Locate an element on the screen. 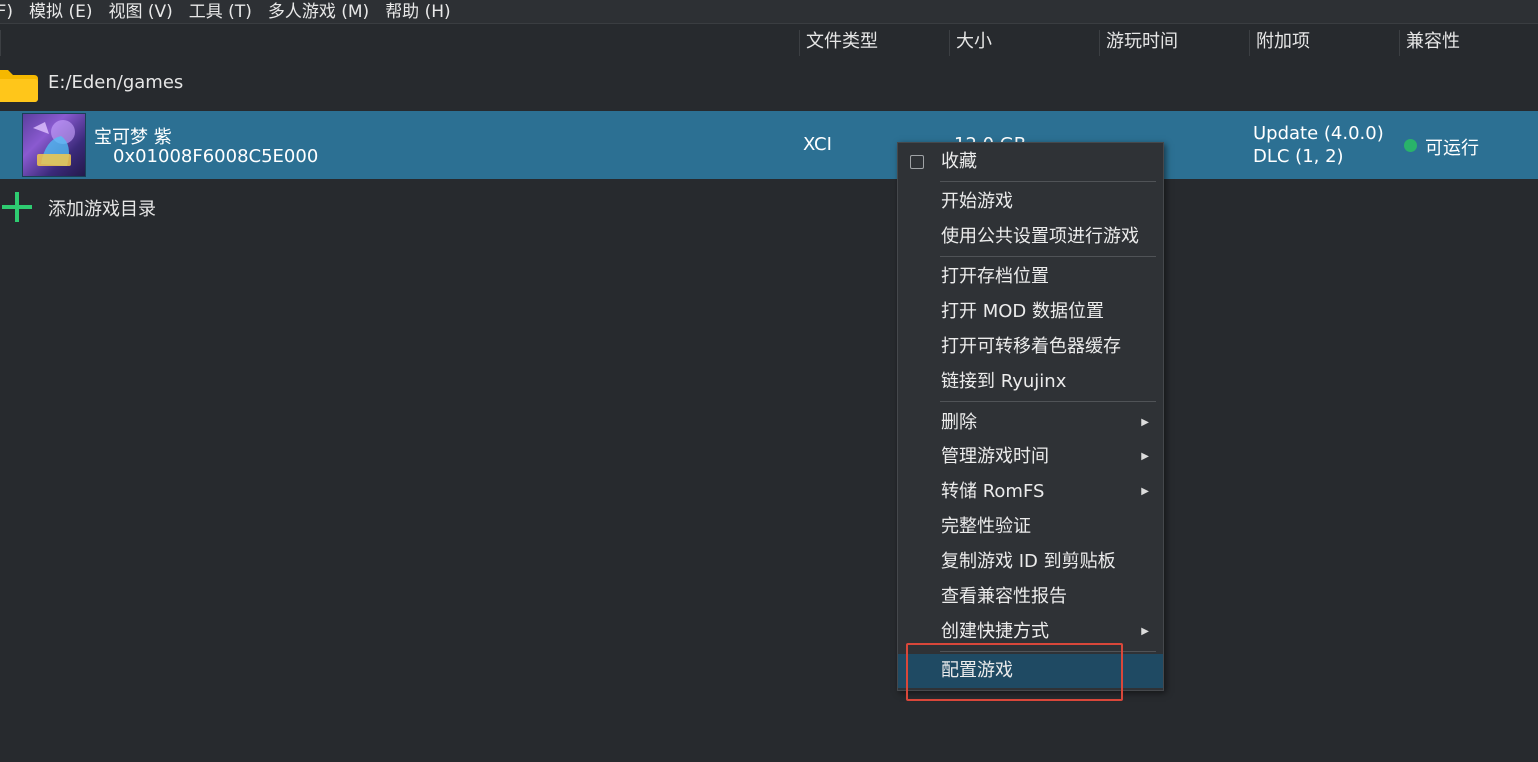 This screenshot has height=762, width=1538. menu-item-label: 打开可转移着色器缓存 is located at coordinates (1031, 346).